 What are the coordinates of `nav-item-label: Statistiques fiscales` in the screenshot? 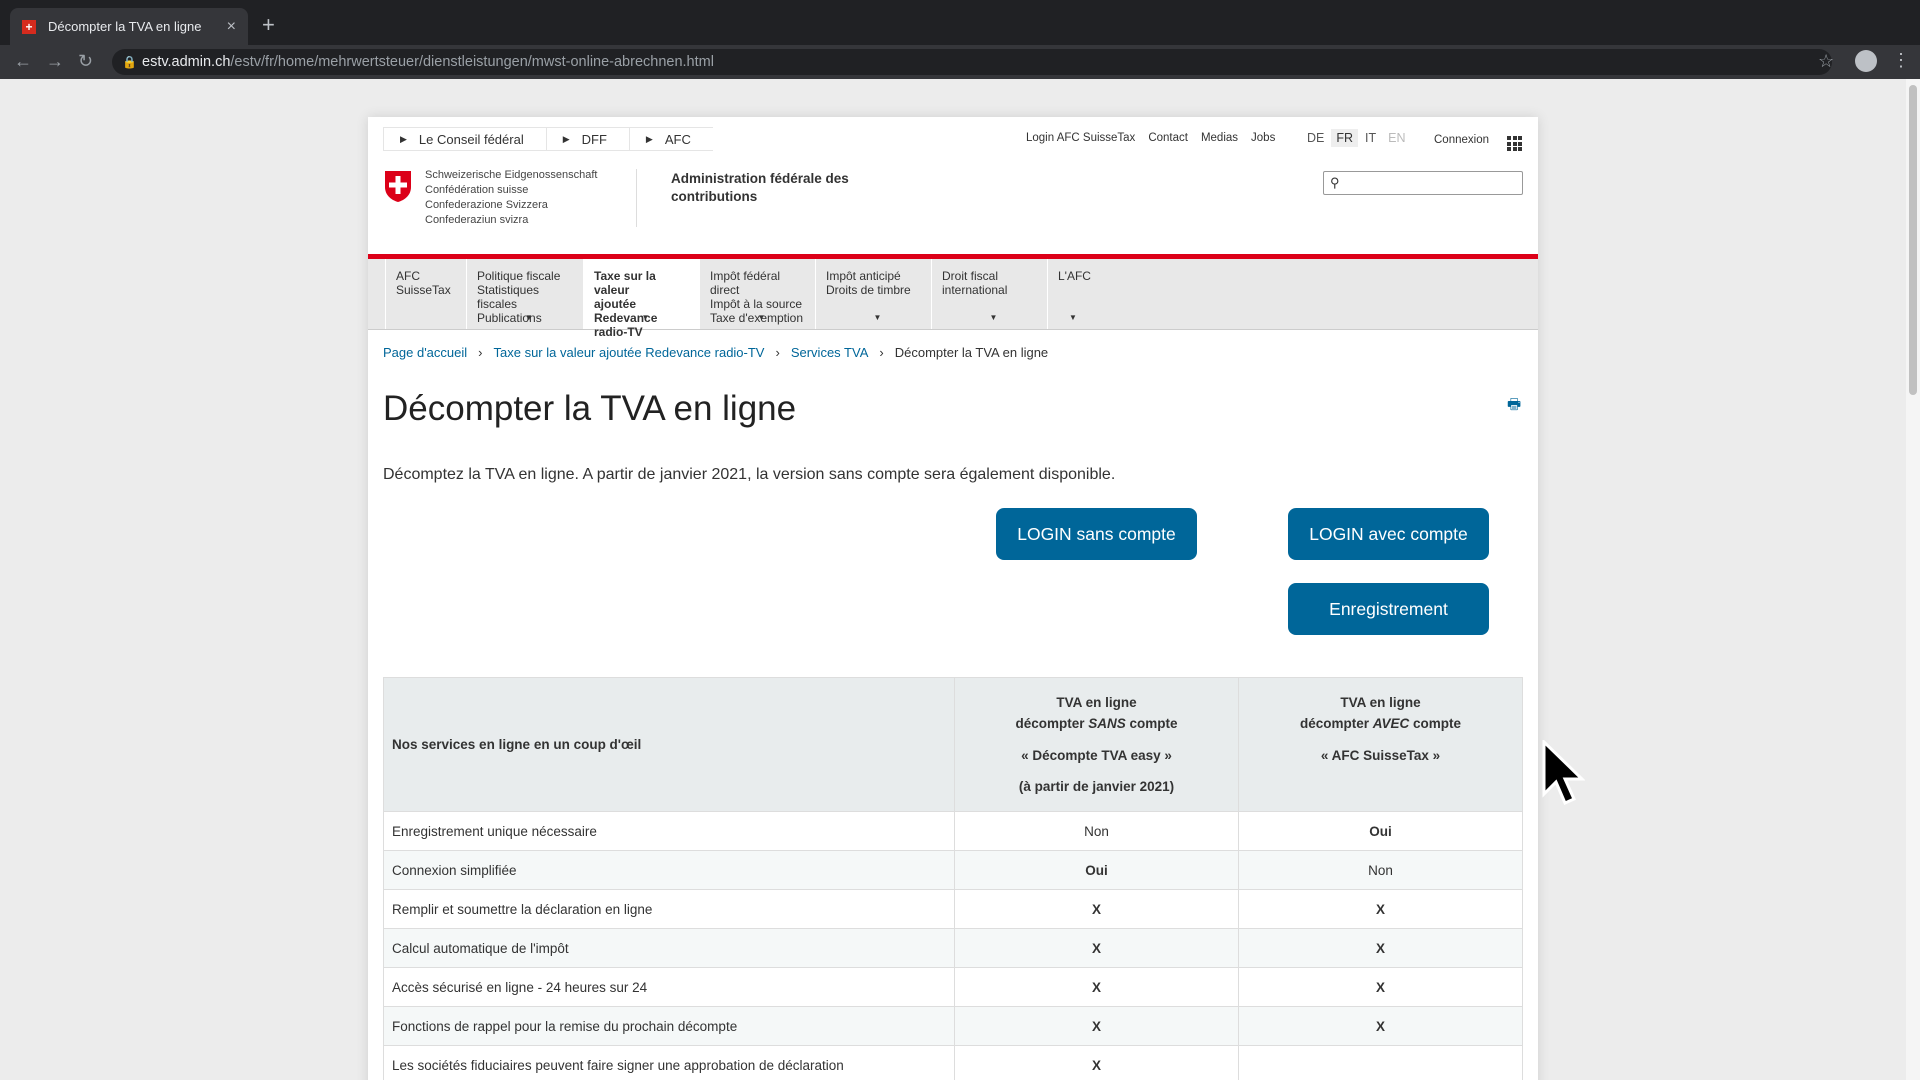 It's located at (508, 297).